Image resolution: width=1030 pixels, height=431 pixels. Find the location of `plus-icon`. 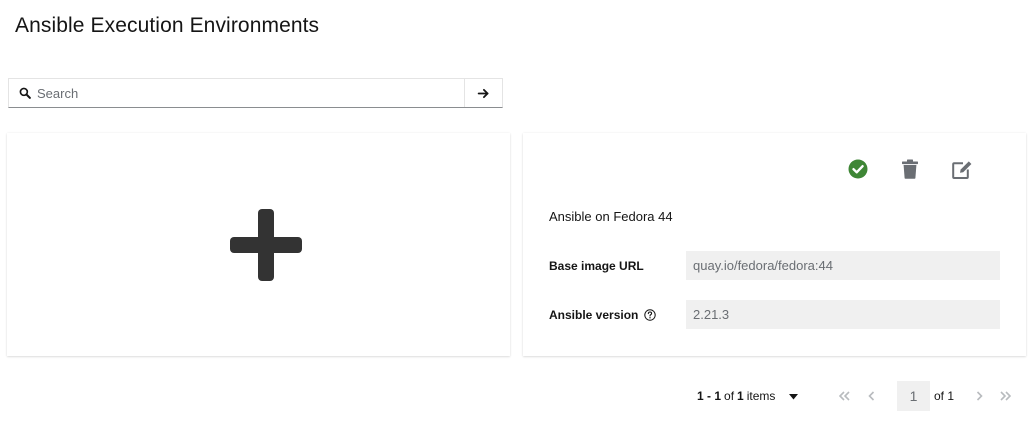

plus-icon is located at coordinates (266, 245).